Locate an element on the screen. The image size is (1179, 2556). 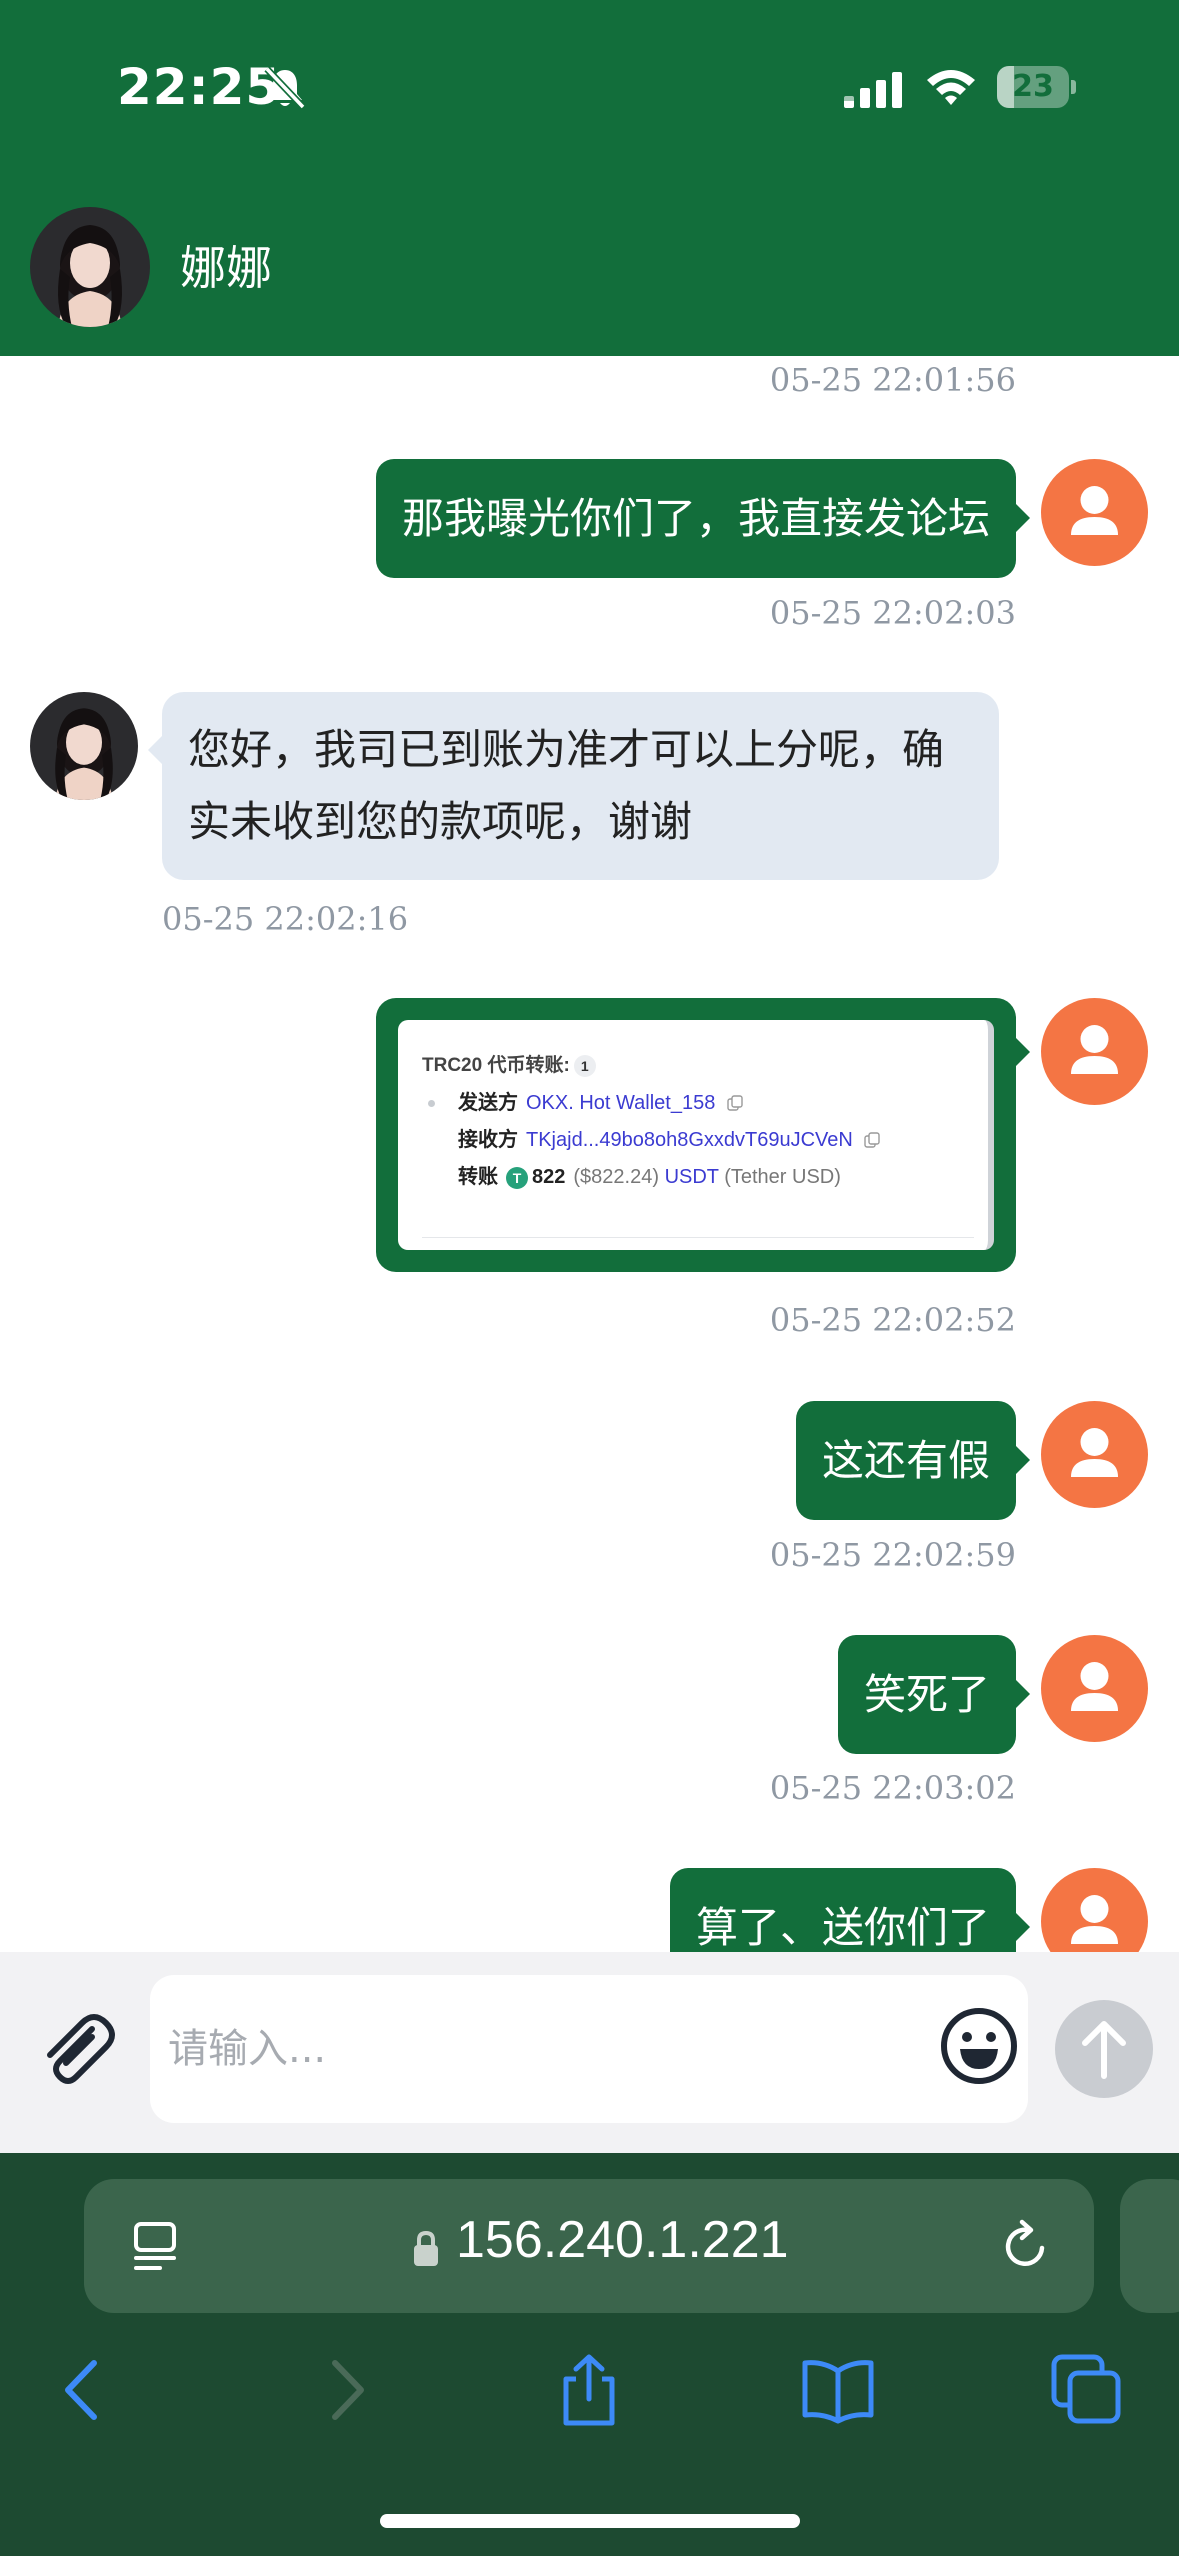
lock-icon is located at coordinates (426, 2248).